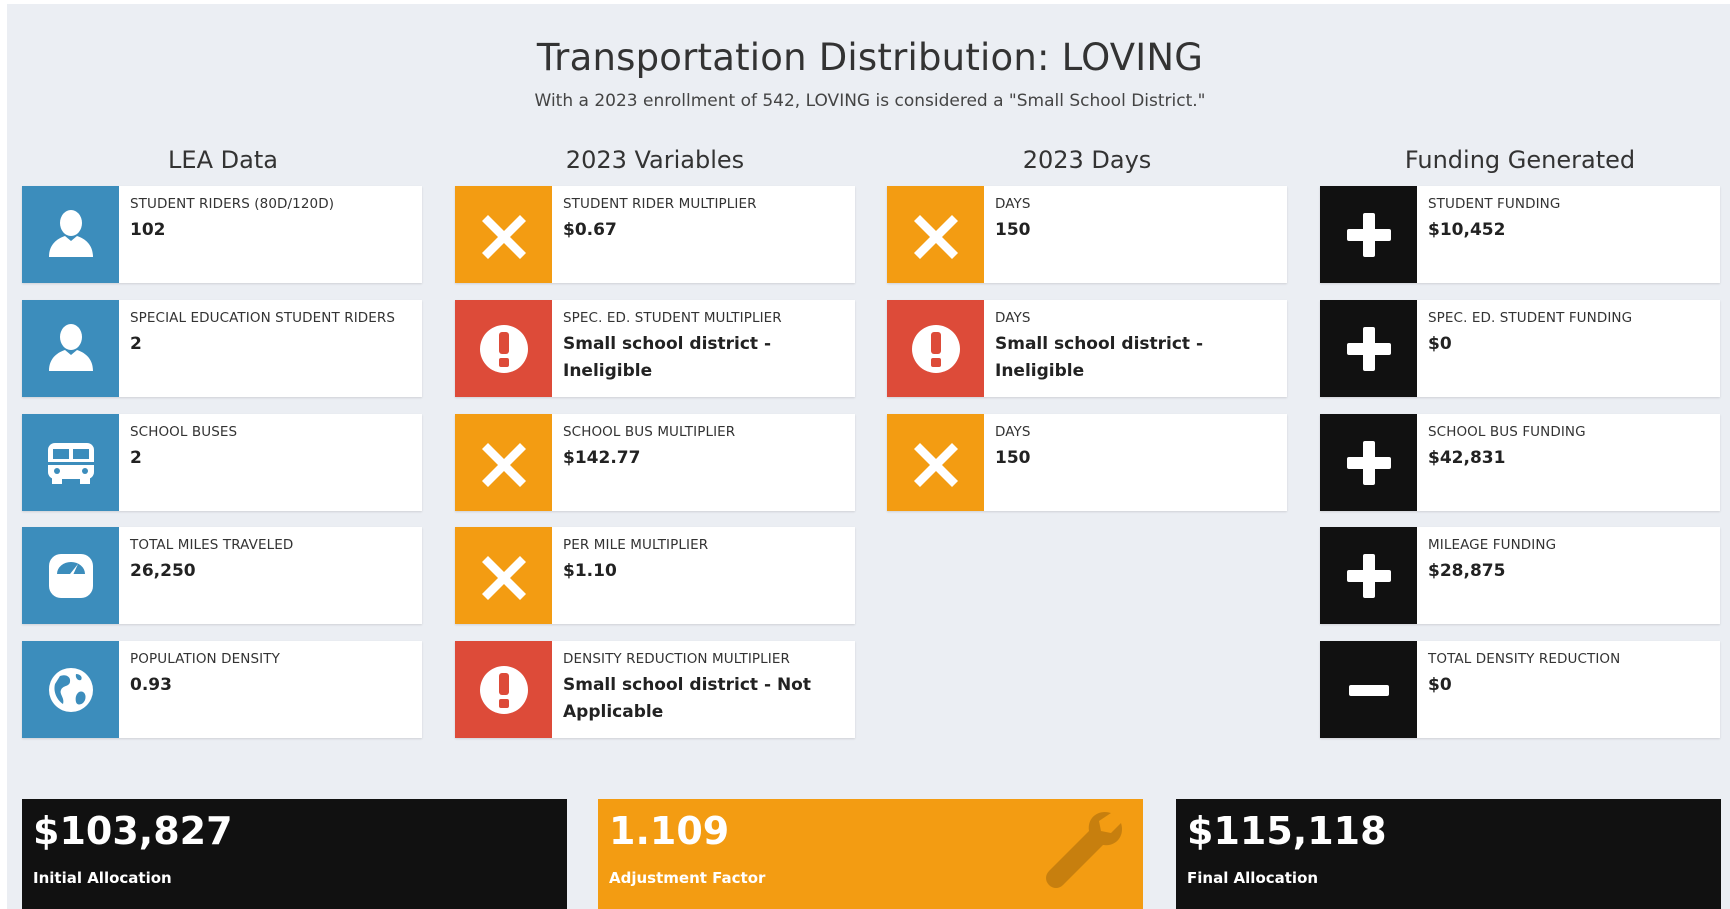 The width and height of the screenshot is (1730, 909). I want to click on box-value: $28,875, so click(1467, 571).